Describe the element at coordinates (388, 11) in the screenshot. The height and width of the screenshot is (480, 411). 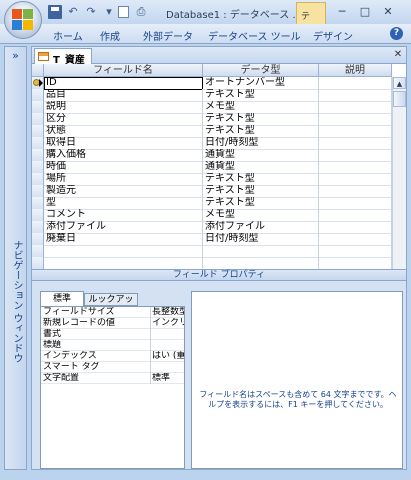
I see `close-window-button: ✕` at that location.